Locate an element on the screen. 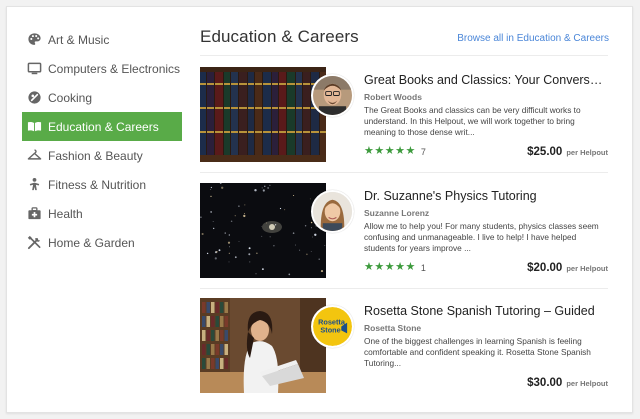 The height and width of the screenshot is (419, 640). star-rating: ★ ★ ★ ★ ★ 1 is located at coordinates (395, 267).